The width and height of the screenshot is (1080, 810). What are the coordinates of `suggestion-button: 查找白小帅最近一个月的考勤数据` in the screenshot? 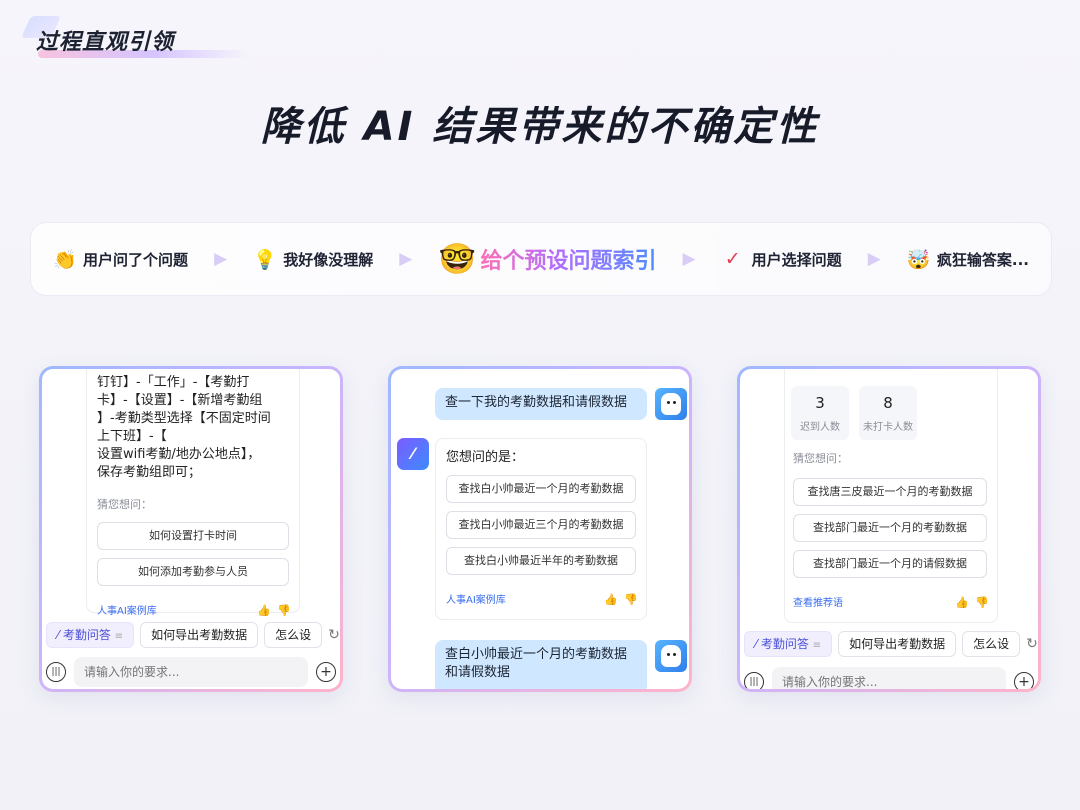 It's located at (541, 489).